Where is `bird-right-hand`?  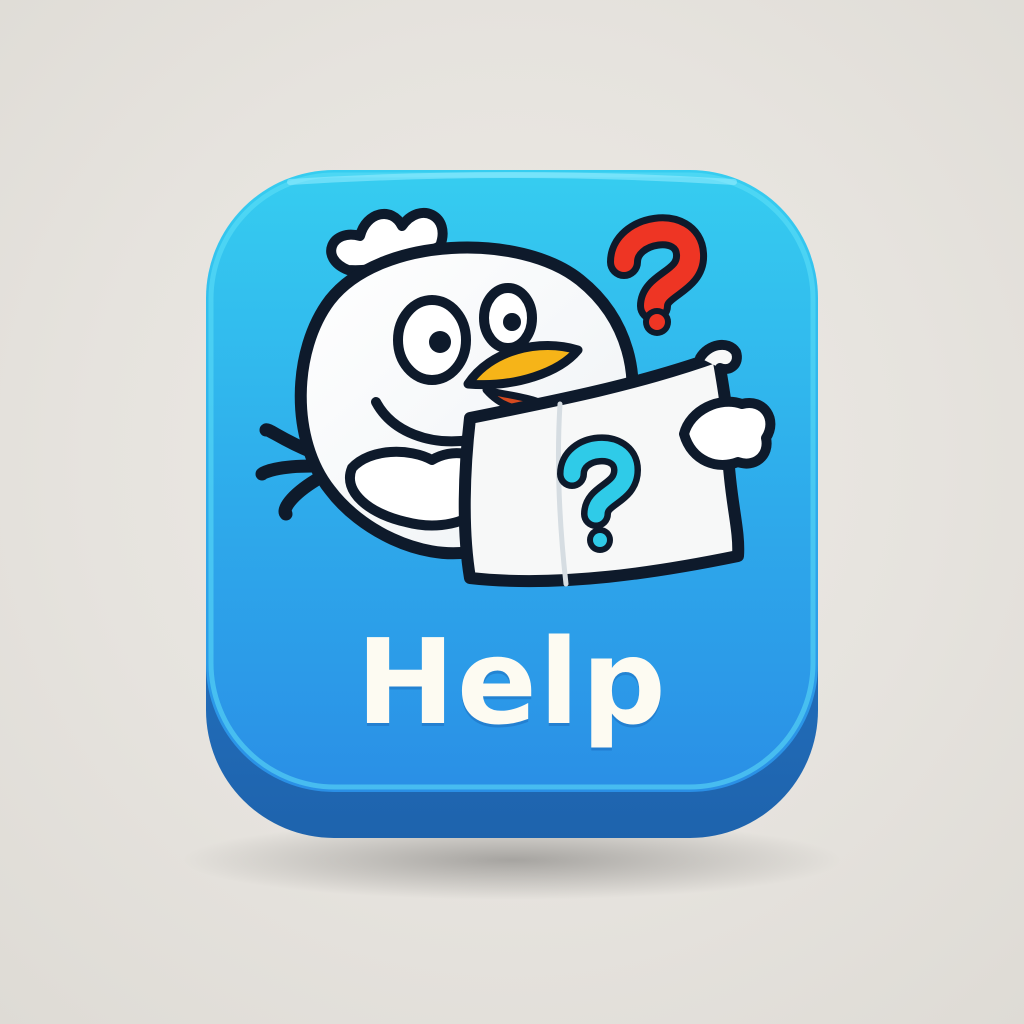 bird-right-hand is located at coordinates (727, 433).